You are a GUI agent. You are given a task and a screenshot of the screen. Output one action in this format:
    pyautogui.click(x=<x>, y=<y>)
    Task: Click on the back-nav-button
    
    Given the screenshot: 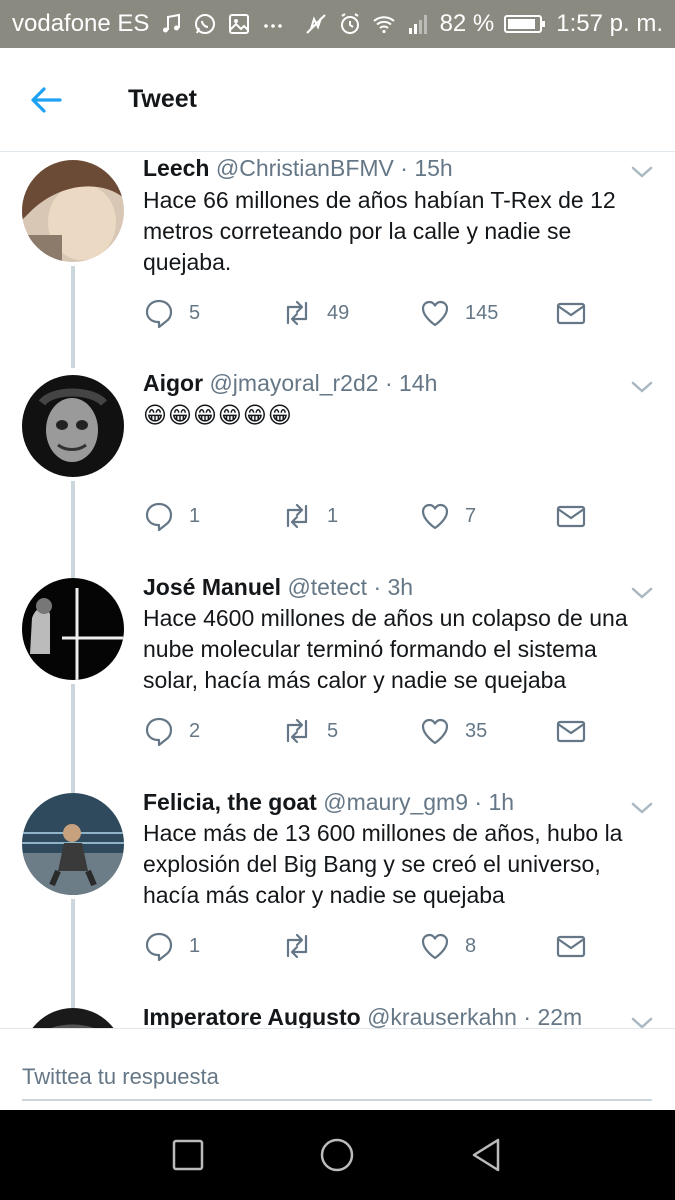 What is the action you would take?
    pyautogui.click(x=487, y=1155)
    